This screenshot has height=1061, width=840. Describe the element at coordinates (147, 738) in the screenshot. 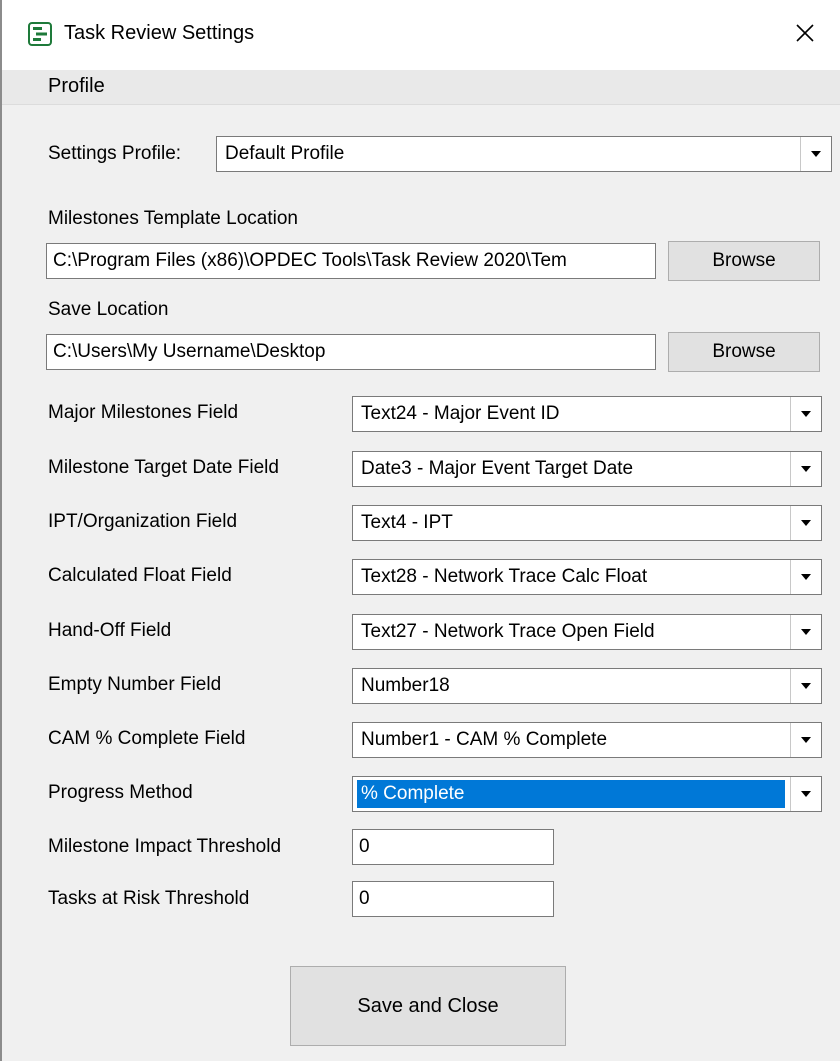

I see `cam-complete-field-label: CAM % Complete Field` at that location.